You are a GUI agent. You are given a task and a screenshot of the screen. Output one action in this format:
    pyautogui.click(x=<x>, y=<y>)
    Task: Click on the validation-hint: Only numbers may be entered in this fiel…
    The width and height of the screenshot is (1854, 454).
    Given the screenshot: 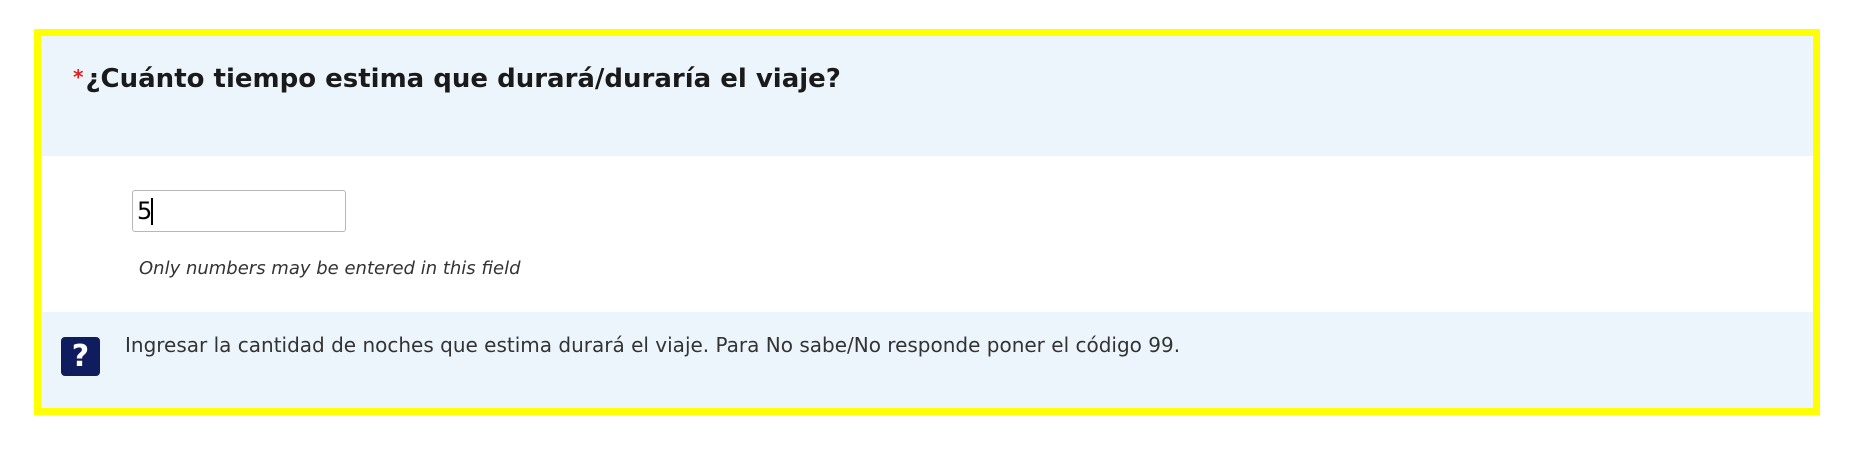 What is the action you would take?
    pyautogui.click(x=330, y=268)
    